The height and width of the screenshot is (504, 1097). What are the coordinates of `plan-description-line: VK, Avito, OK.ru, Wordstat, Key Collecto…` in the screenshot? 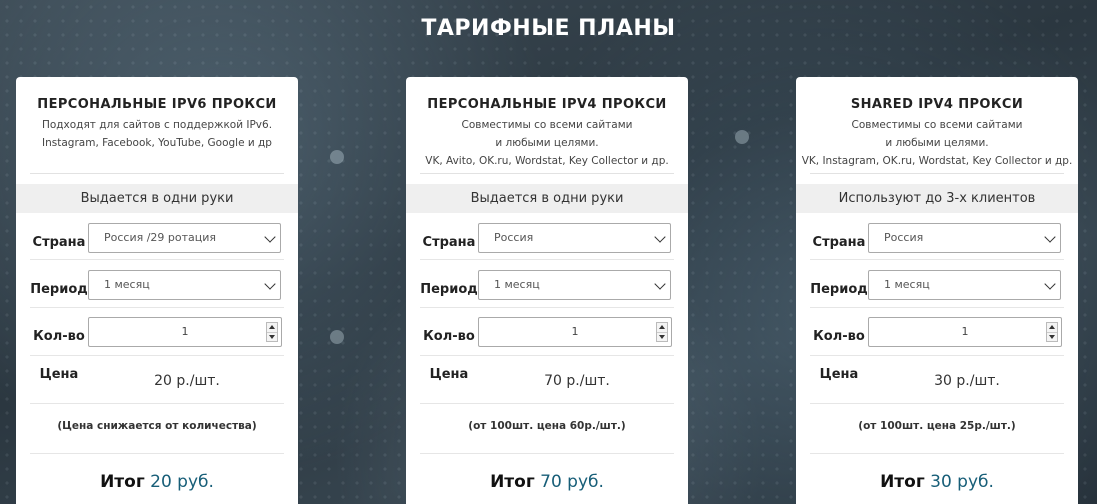 It's located at (547, 161).